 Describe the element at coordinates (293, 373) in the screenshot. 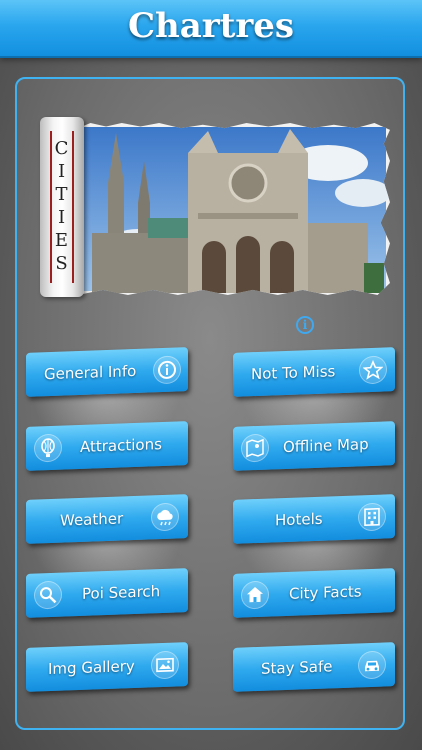

I see `button-label: Not To Miss` at that location.